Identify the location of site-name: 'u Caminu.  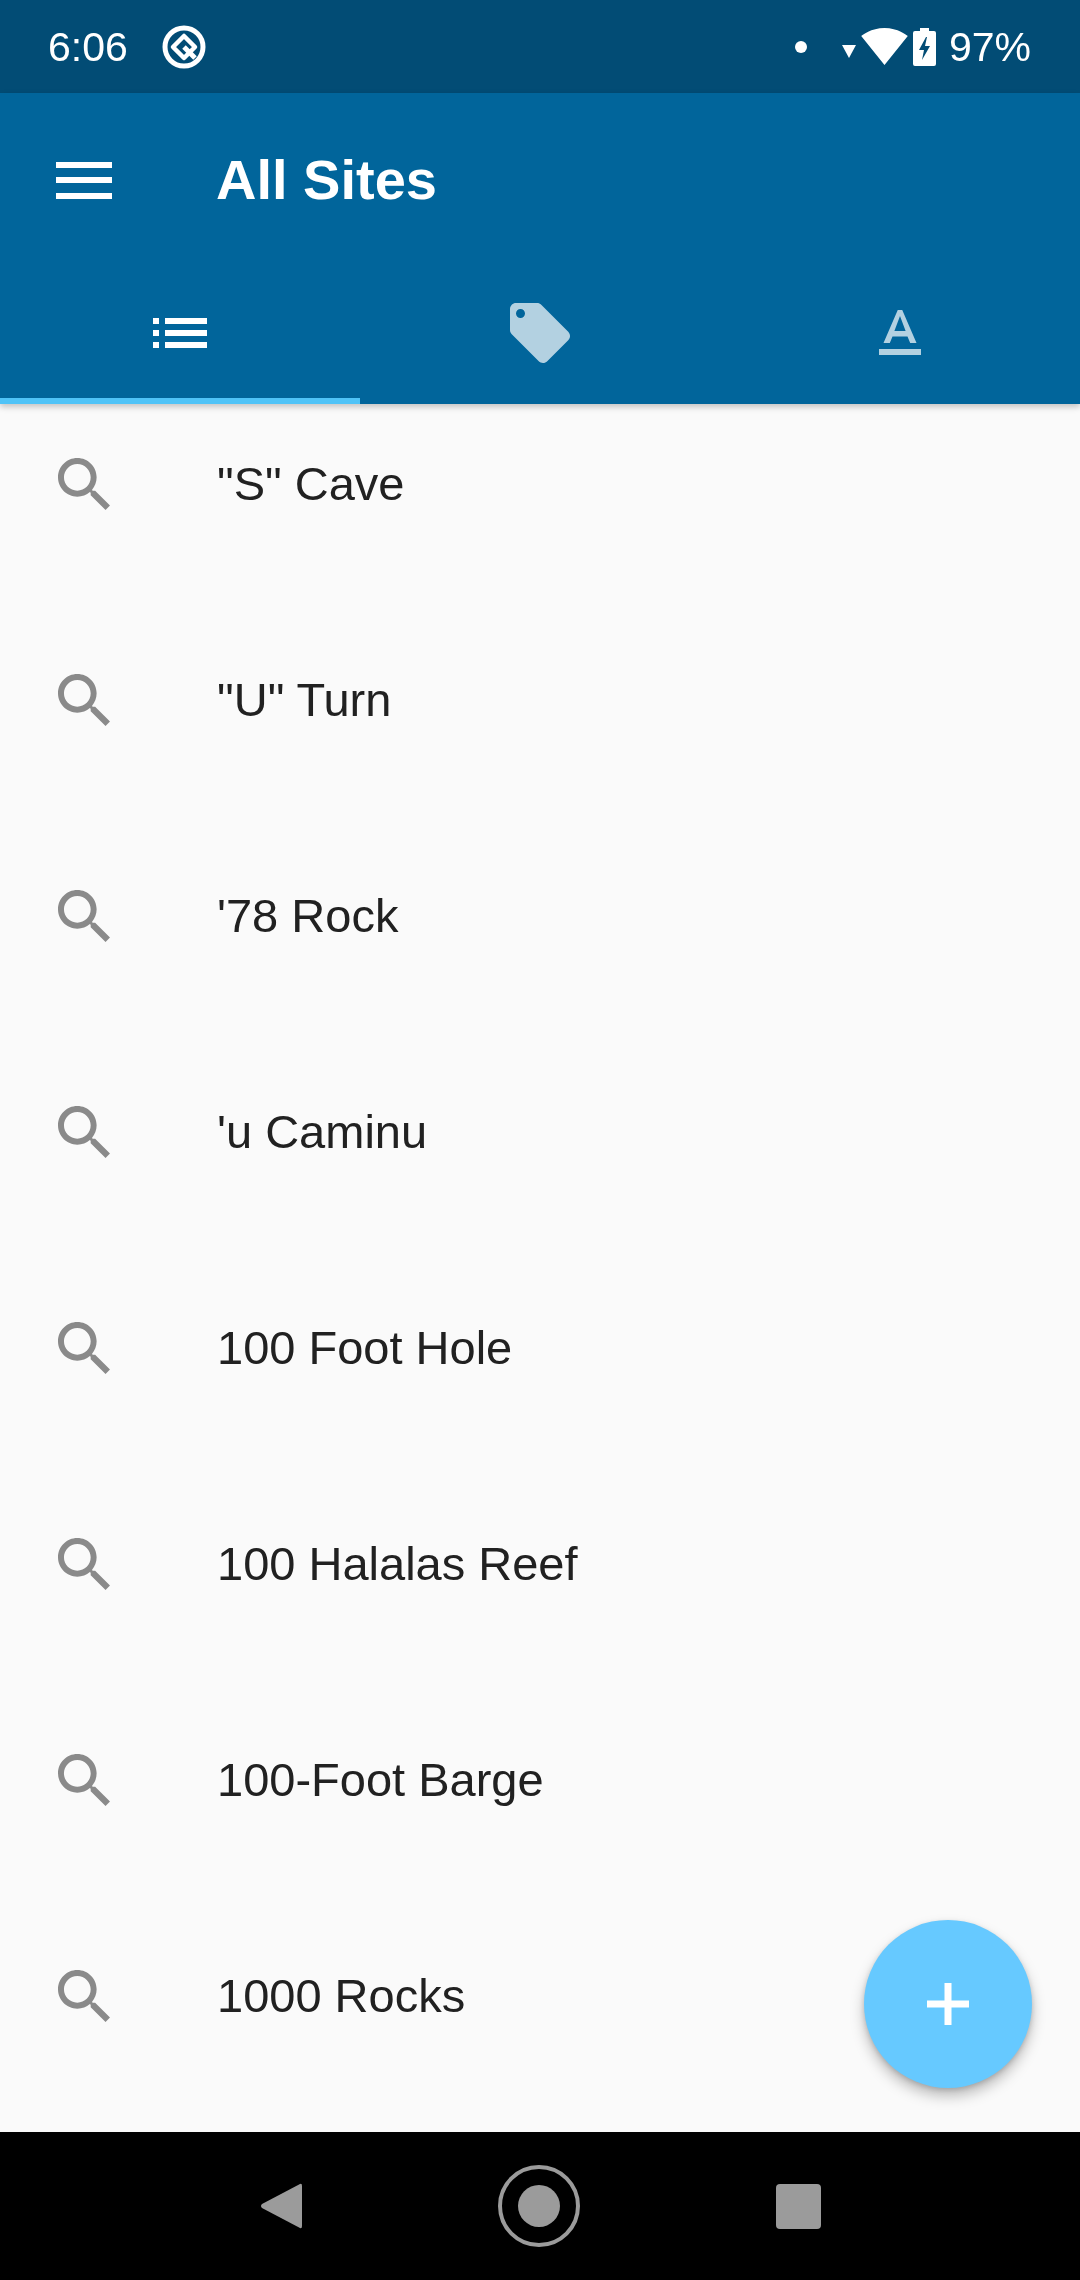
(322, 1132).